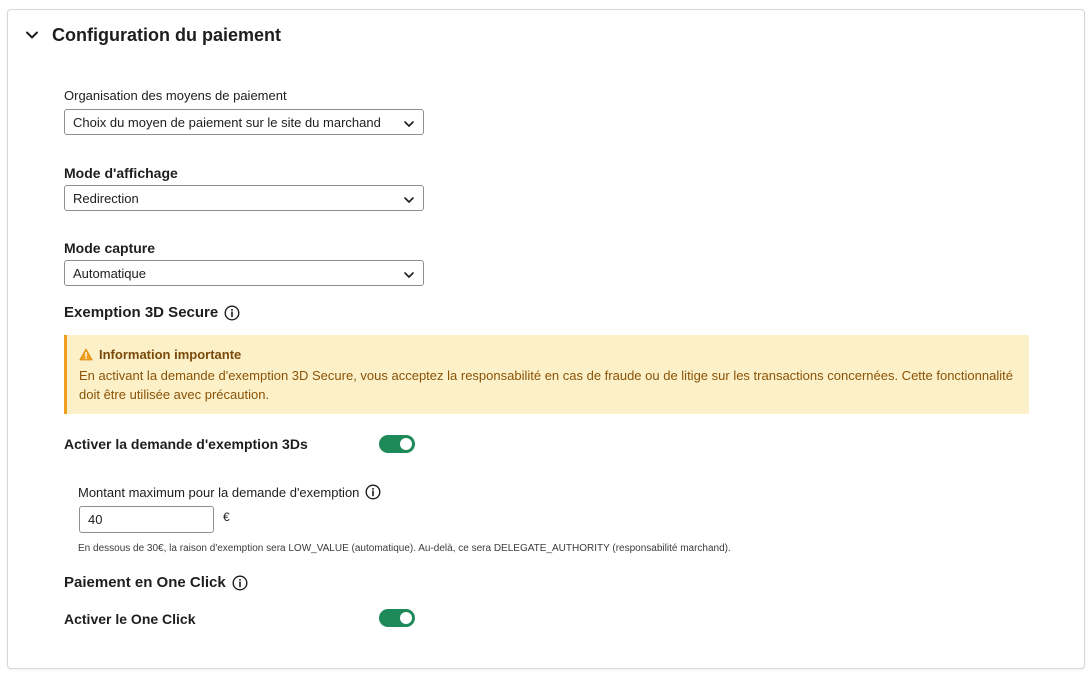 The width and height of the screenshot is (1092, 676). What do you see at coordinates (146, 519) in the screenshot?
I see `max-amount-input` at bounding box center [146, 519].